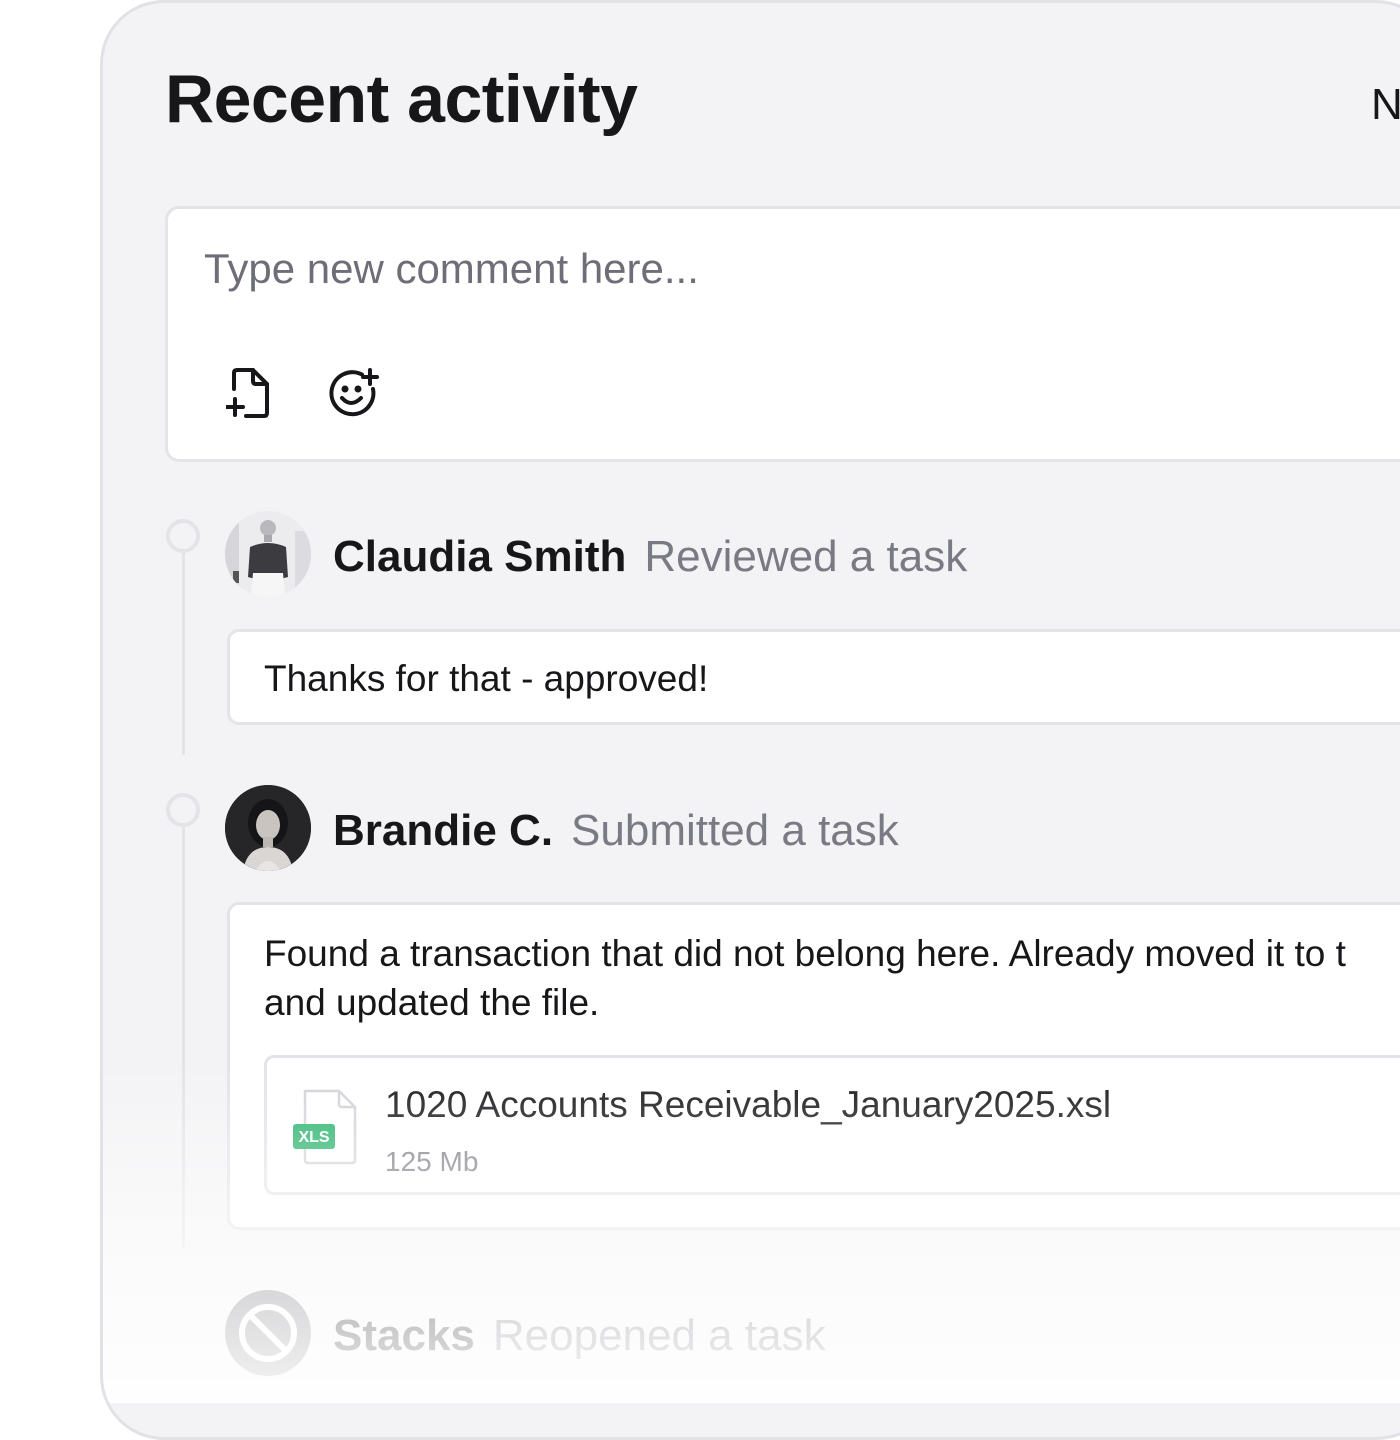 The height and width of the screenshot is (1440, 1400). What do you see at coordinates (432, 1002) in the screenshot?
I see `comment-text-line: and updated the file.` at bounding box center [432, 1002].